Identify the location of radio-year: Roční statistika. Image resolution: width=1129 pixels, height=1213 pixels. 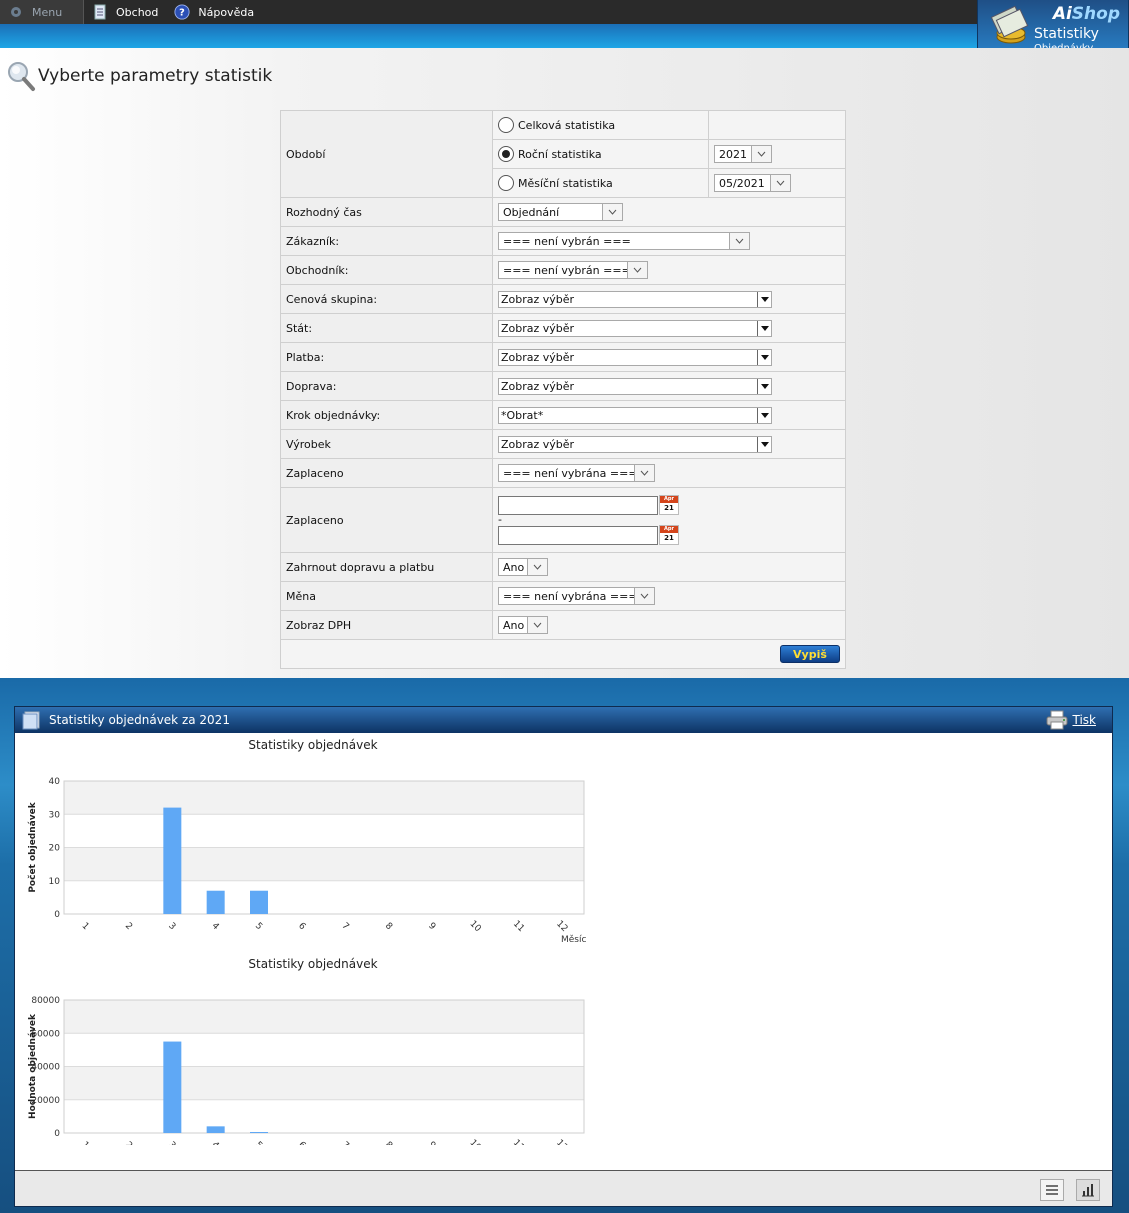
(600, 154).